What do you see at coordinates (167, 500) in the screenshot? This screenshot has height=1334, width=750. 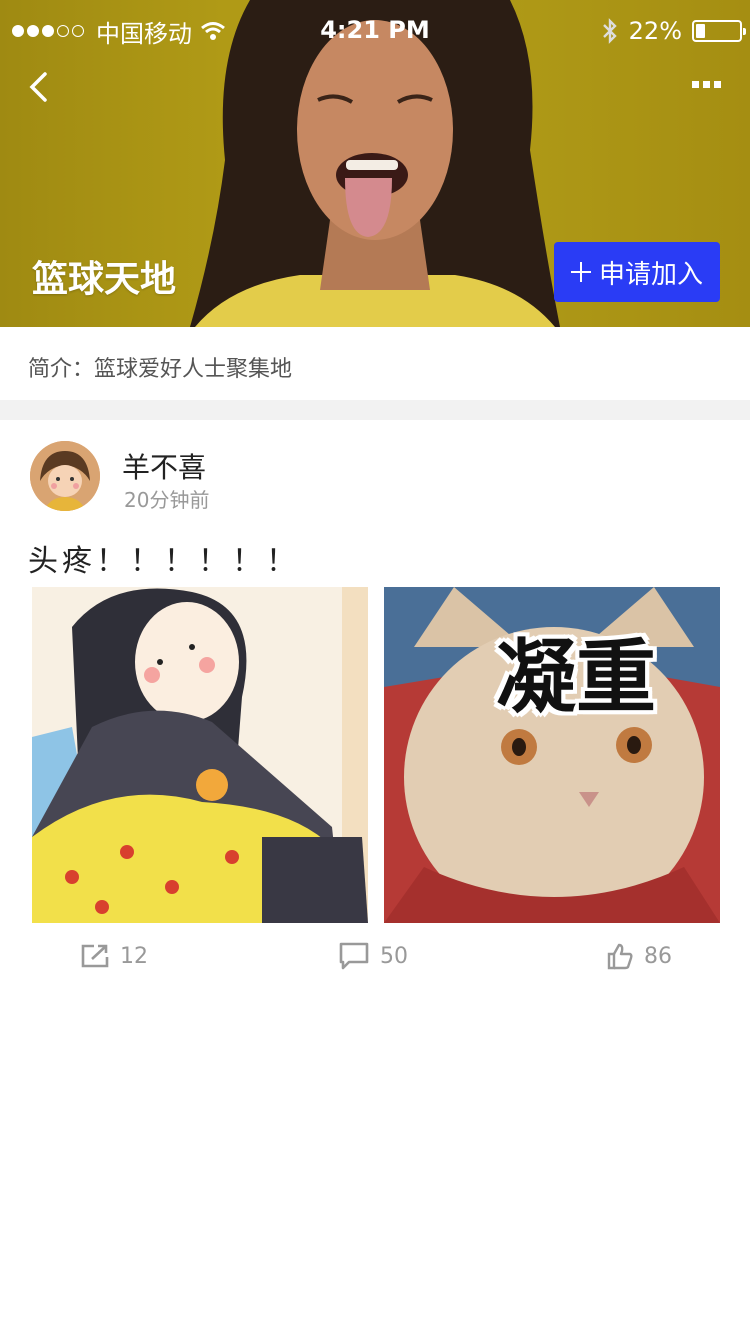 I see `post-time: 20分钟前` at bounding box center [167, 500].